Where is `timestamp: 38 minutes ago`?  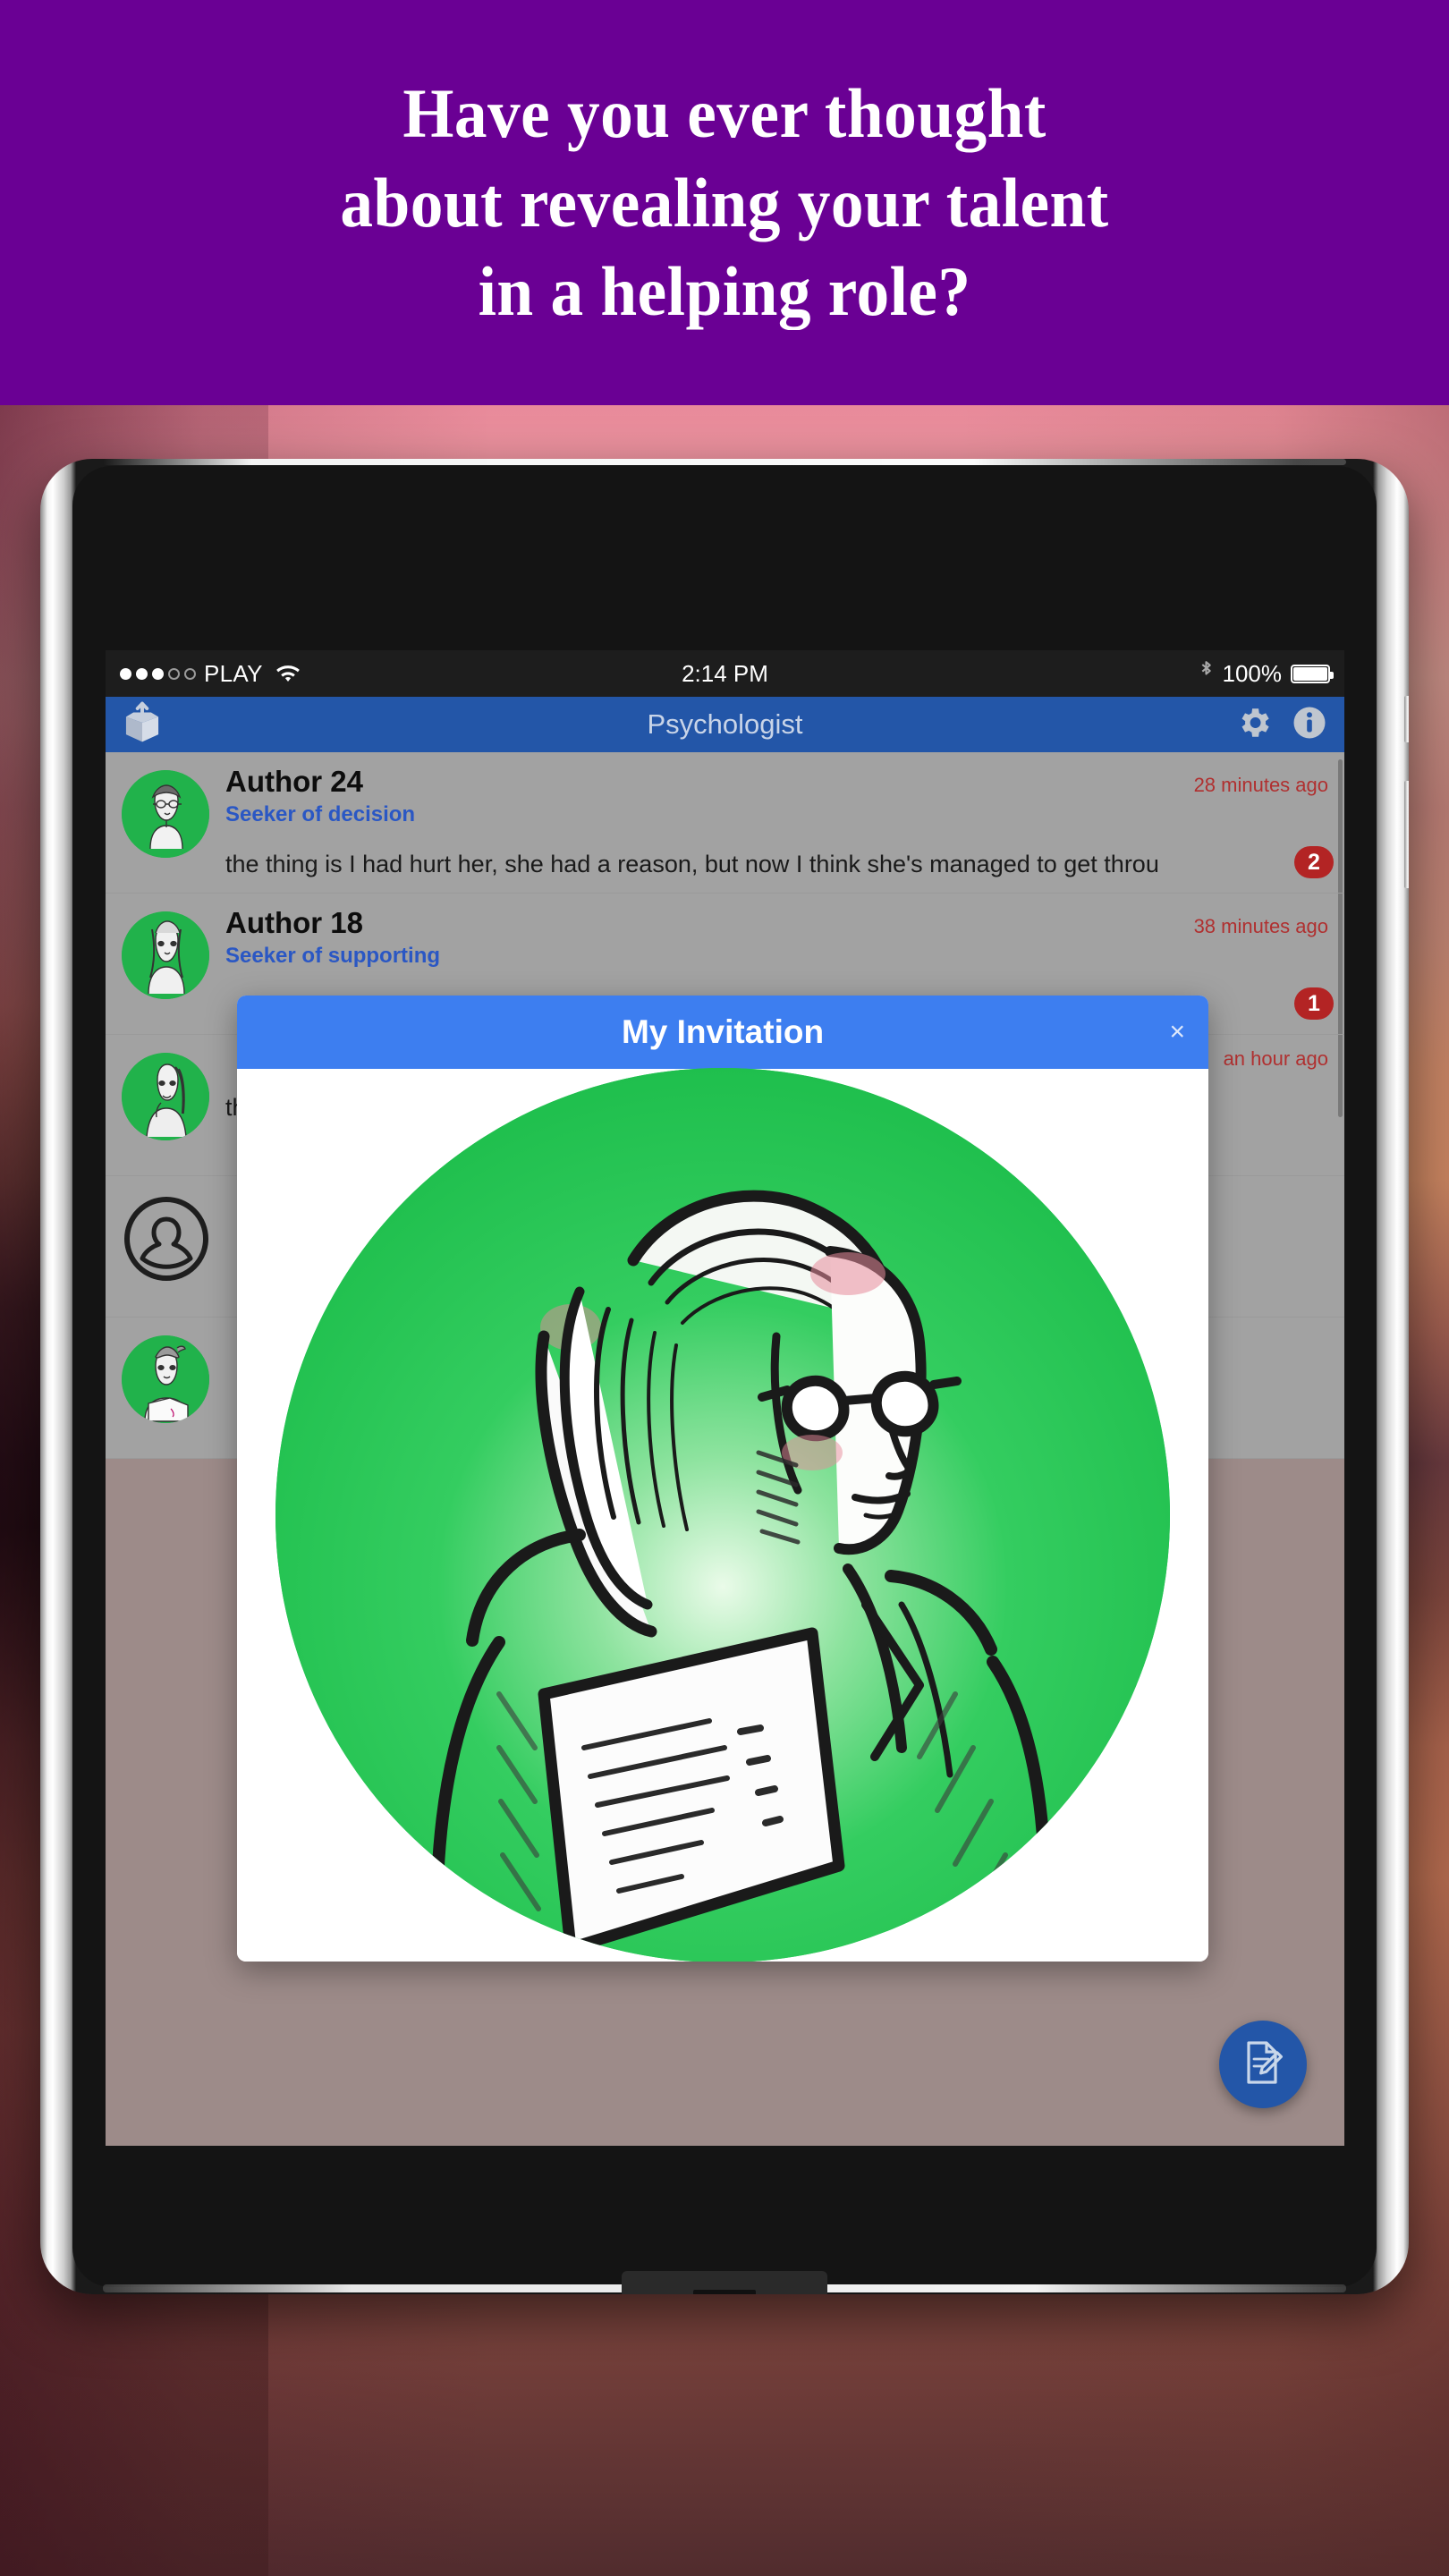 timestamp: 38 minutes ago is located at coordinates (1260, 926).